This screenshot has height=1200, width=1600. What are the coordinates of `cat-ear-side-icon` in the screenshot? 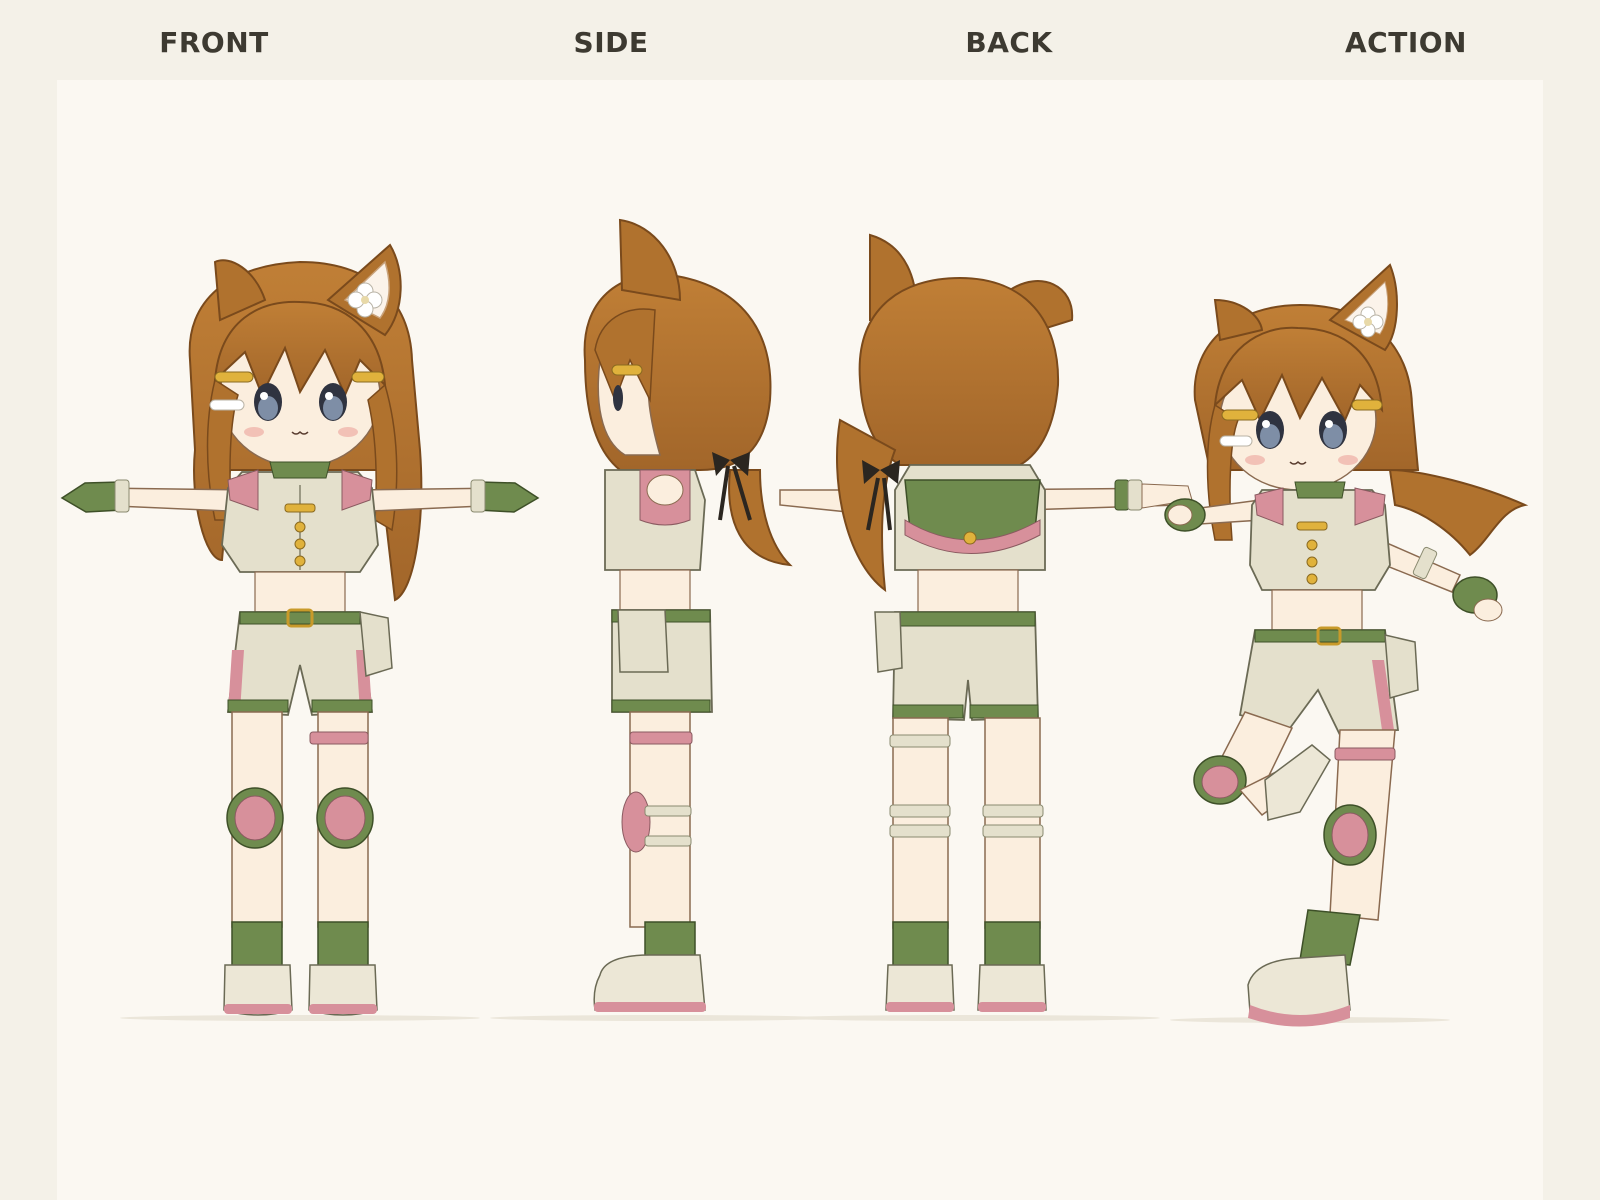 It's located at (650, 260).